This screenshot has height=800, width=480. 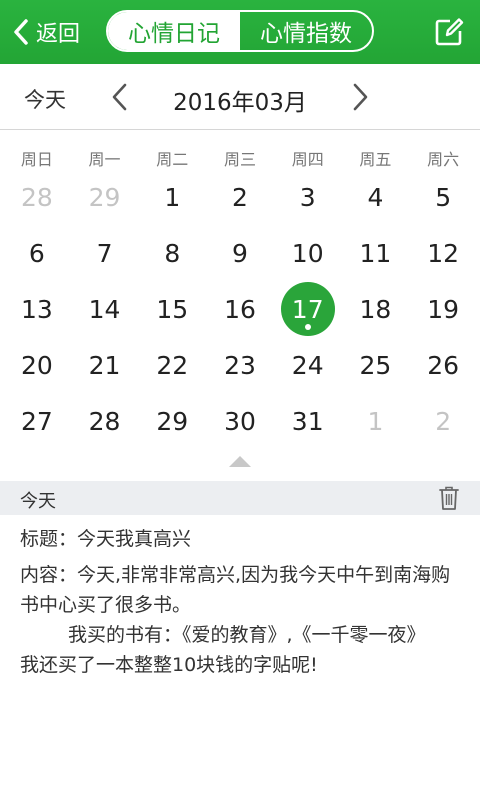 I want to click on day-number: 25, so click(x=375, y=365).